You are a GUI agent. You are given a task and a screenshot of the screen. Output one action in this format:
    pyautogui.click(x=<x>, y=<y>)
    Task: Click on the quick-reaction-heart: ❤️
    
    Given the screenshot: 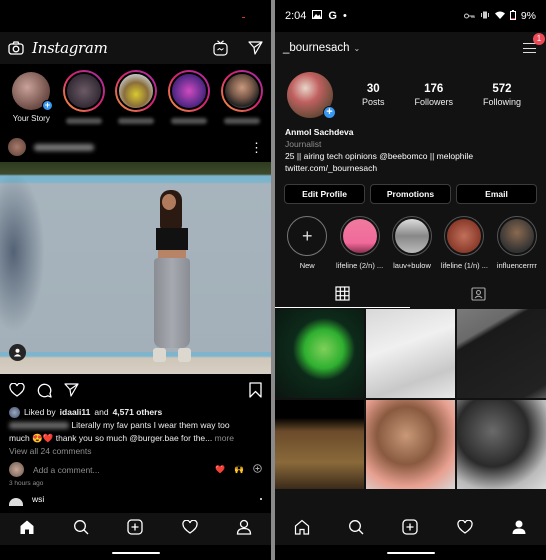 What is the action you would take?
    pyautogui.click(x=220, y=469)
    